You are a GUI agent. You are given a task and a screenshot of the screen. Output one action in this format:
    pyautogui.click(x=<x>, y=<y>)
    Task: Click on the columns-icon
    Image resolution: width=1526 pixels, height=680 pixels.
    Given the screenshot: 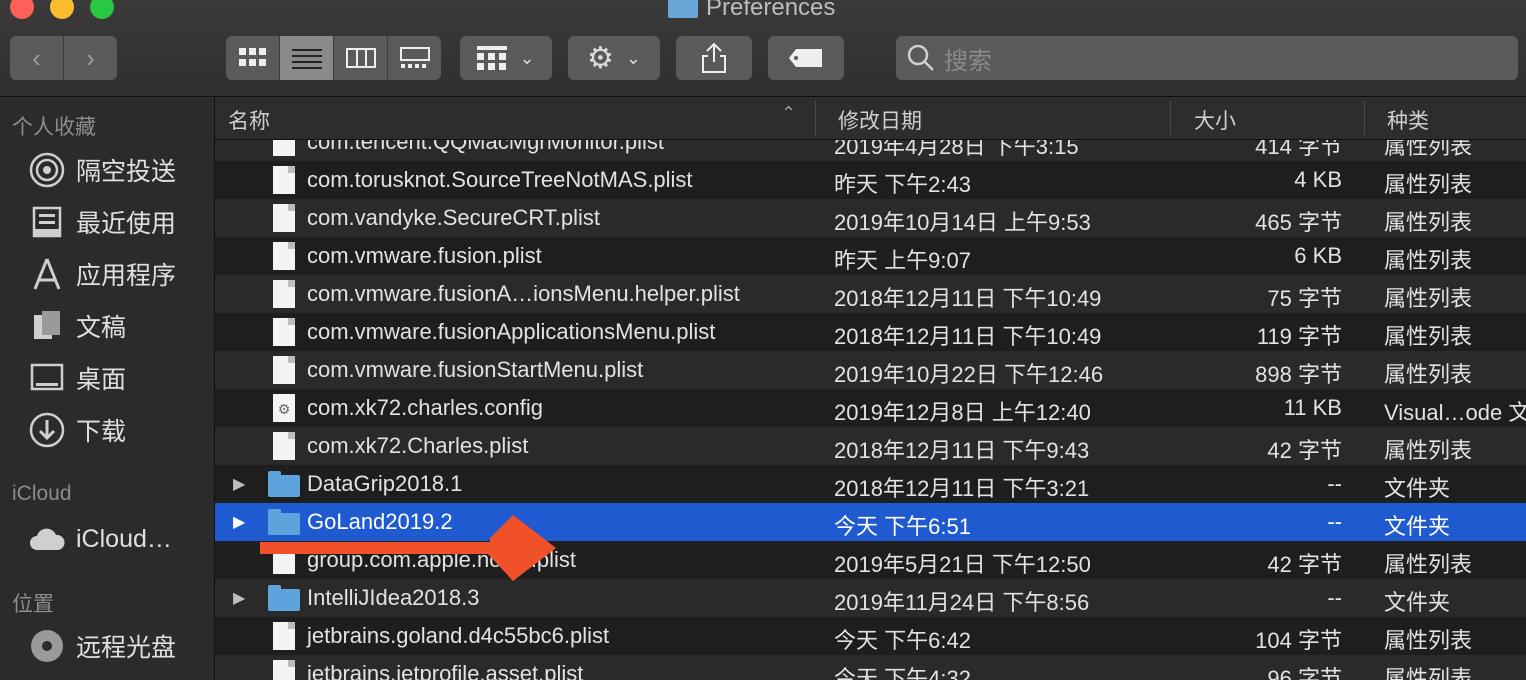 What is the action you would take?
    pyautogui.click(x=360, y=58)
    